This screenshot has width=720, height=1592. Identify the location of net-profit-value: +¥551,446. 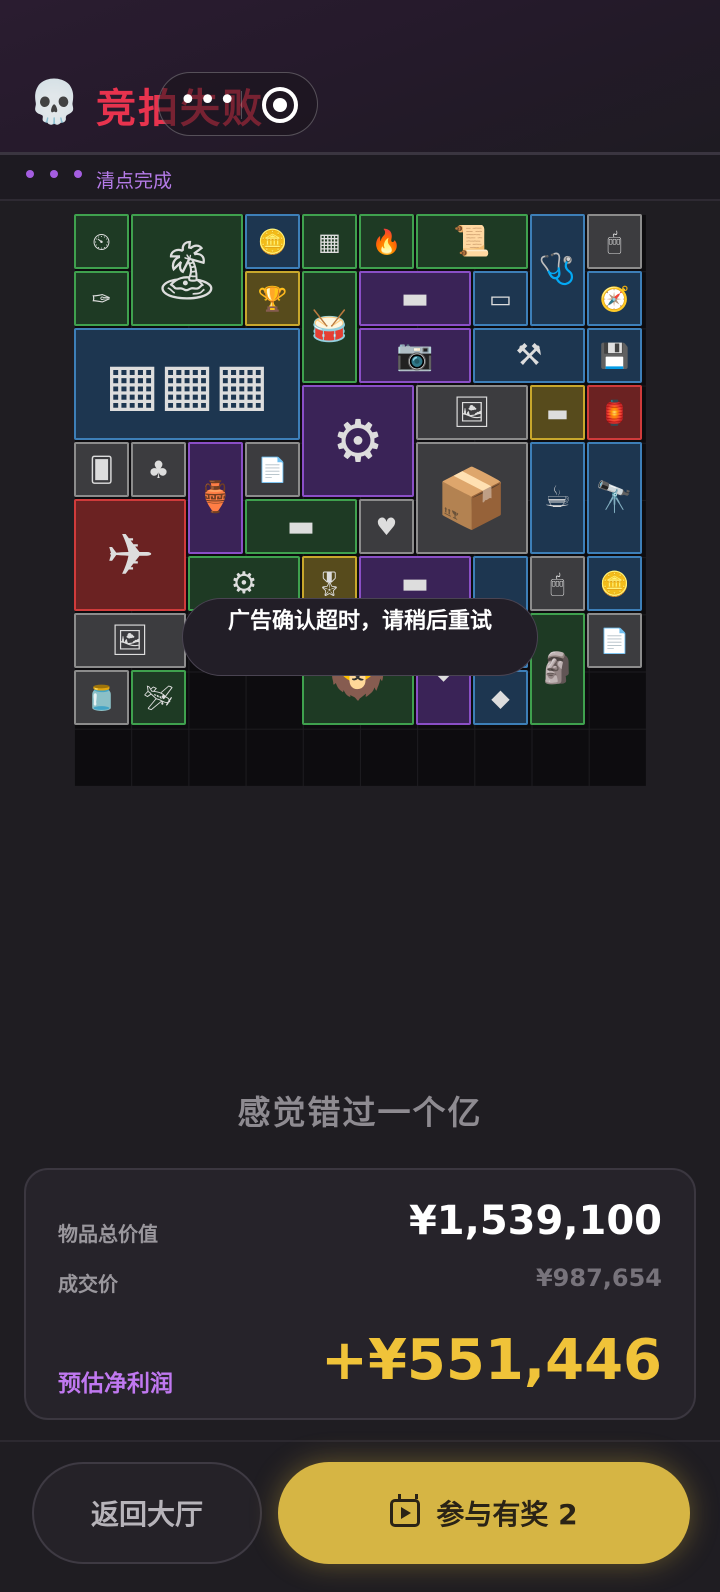
(491, 1360).